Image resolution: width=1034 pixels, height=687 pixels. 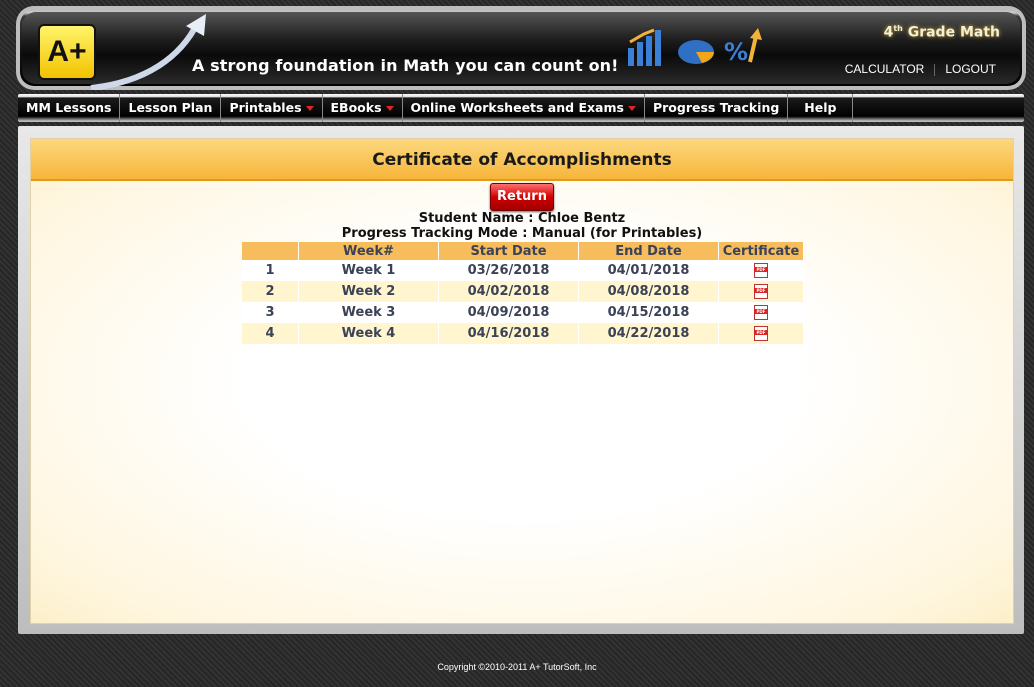 I want to click on col-header-end: End Date, so click(x=648, y=251).